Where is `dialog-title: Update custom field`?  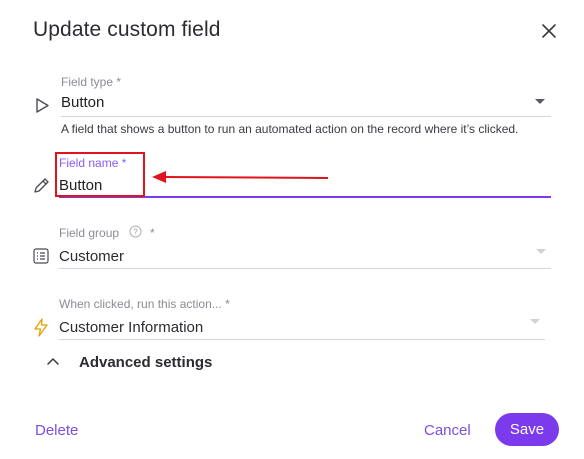 dialog-title: Update custom field is located at coordinates (127, 29).